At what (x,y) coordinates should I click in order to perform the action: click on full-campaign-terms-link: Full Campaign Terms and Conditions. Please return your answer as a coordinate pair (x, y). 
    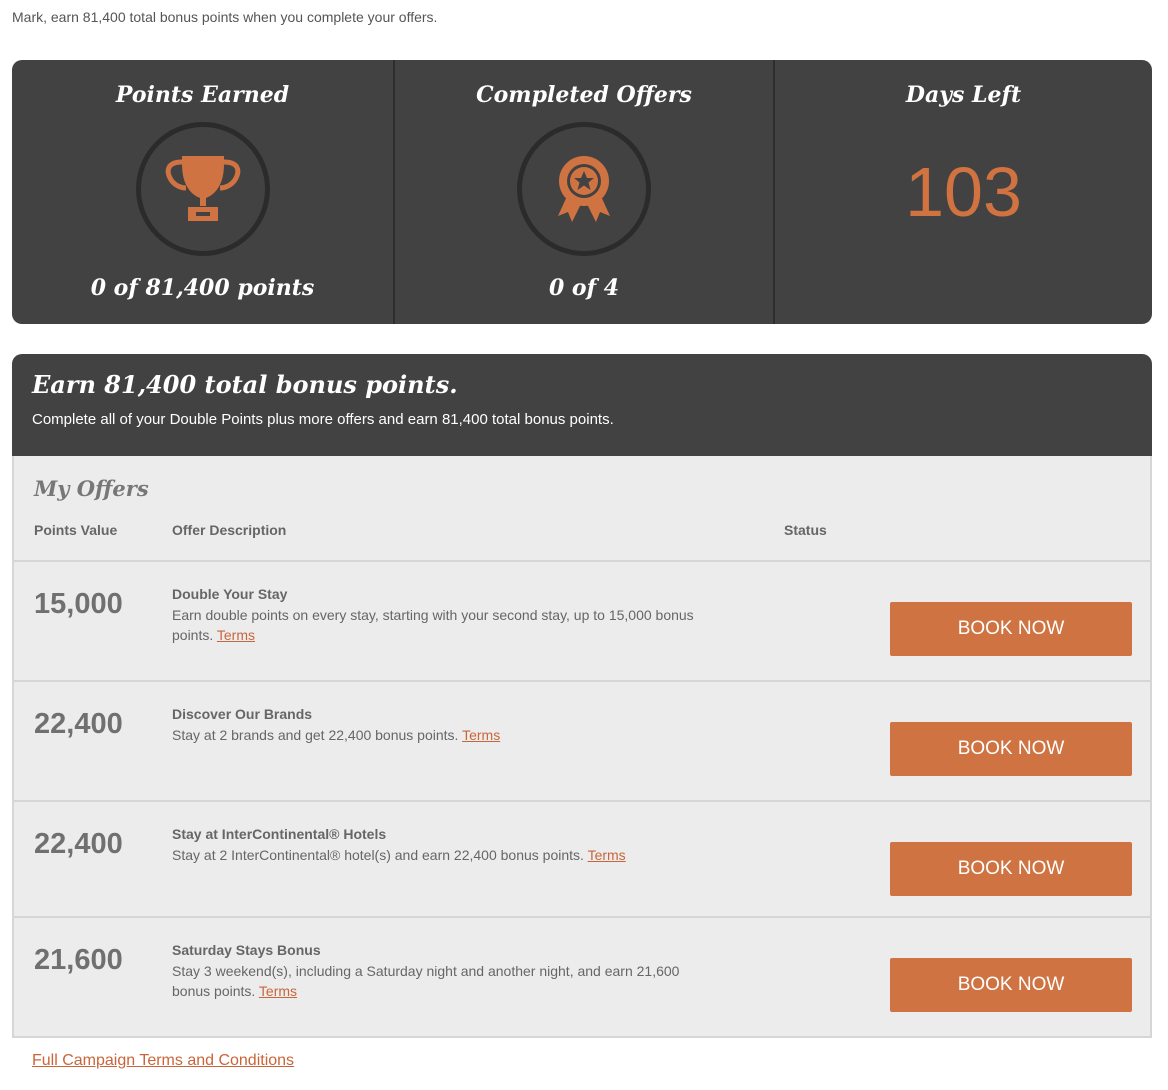
    Looking at the image, I should click on (163, 1061).